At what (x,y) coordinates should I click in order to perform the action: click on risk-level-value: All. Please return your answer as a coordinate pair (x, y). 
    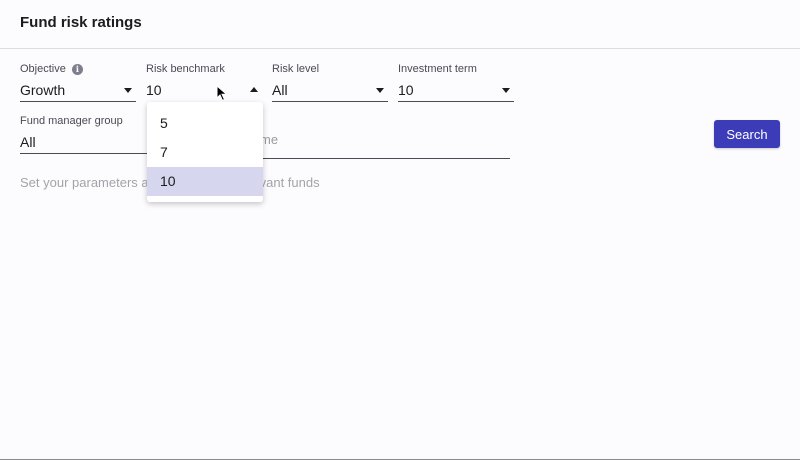
    Looking at the image, I should click on (280, 90).